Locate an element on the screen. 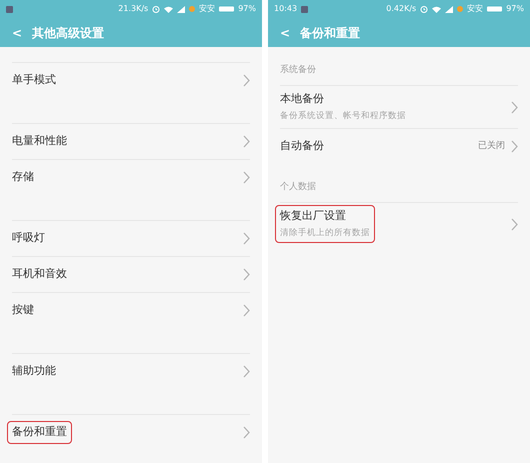 The height and width of the screenshot is (463, 530). settings-row: 电量和性能 is located at coordinates (131, 141).